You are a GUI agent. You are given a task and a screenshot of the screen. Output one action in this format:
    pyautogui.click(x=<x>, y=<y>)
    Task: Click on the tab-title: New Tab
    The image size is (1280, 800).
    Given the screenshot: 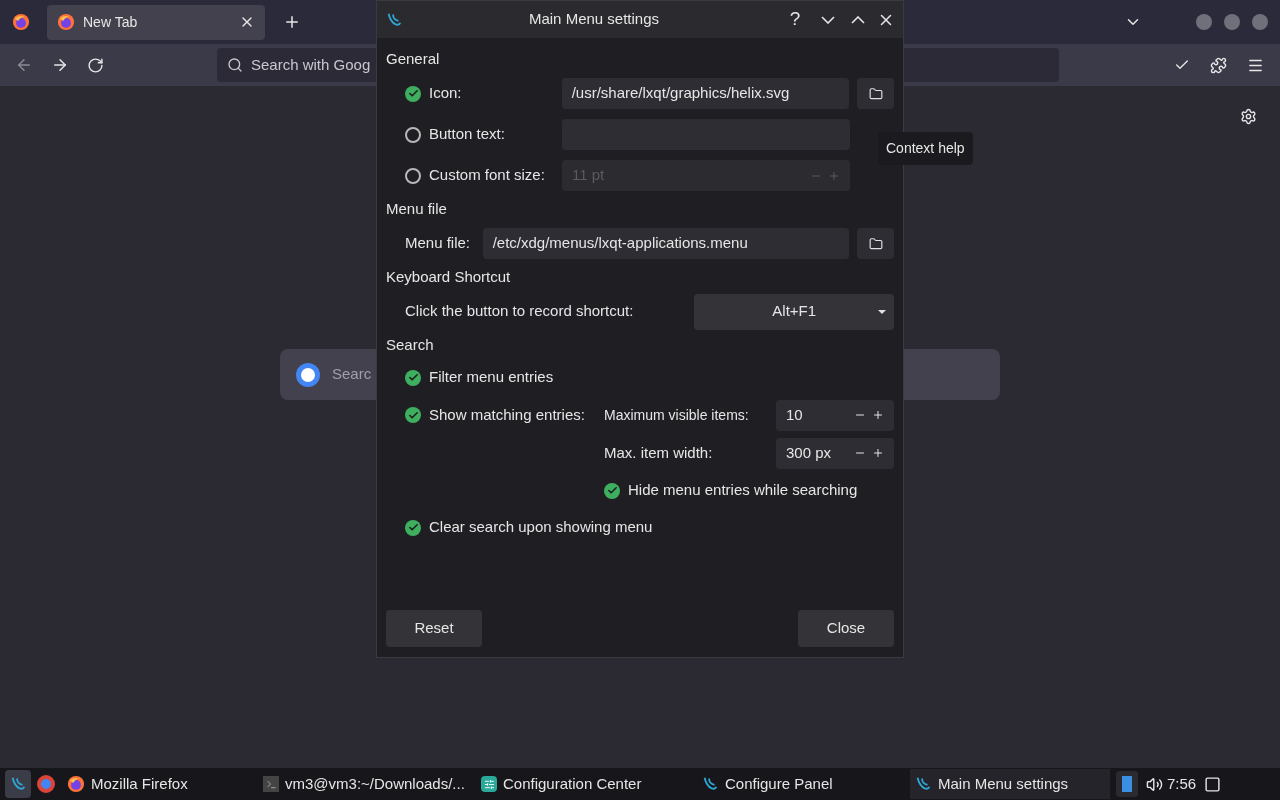 What is the action you would take?
    pyautogui.click(x=111, y=22)
    